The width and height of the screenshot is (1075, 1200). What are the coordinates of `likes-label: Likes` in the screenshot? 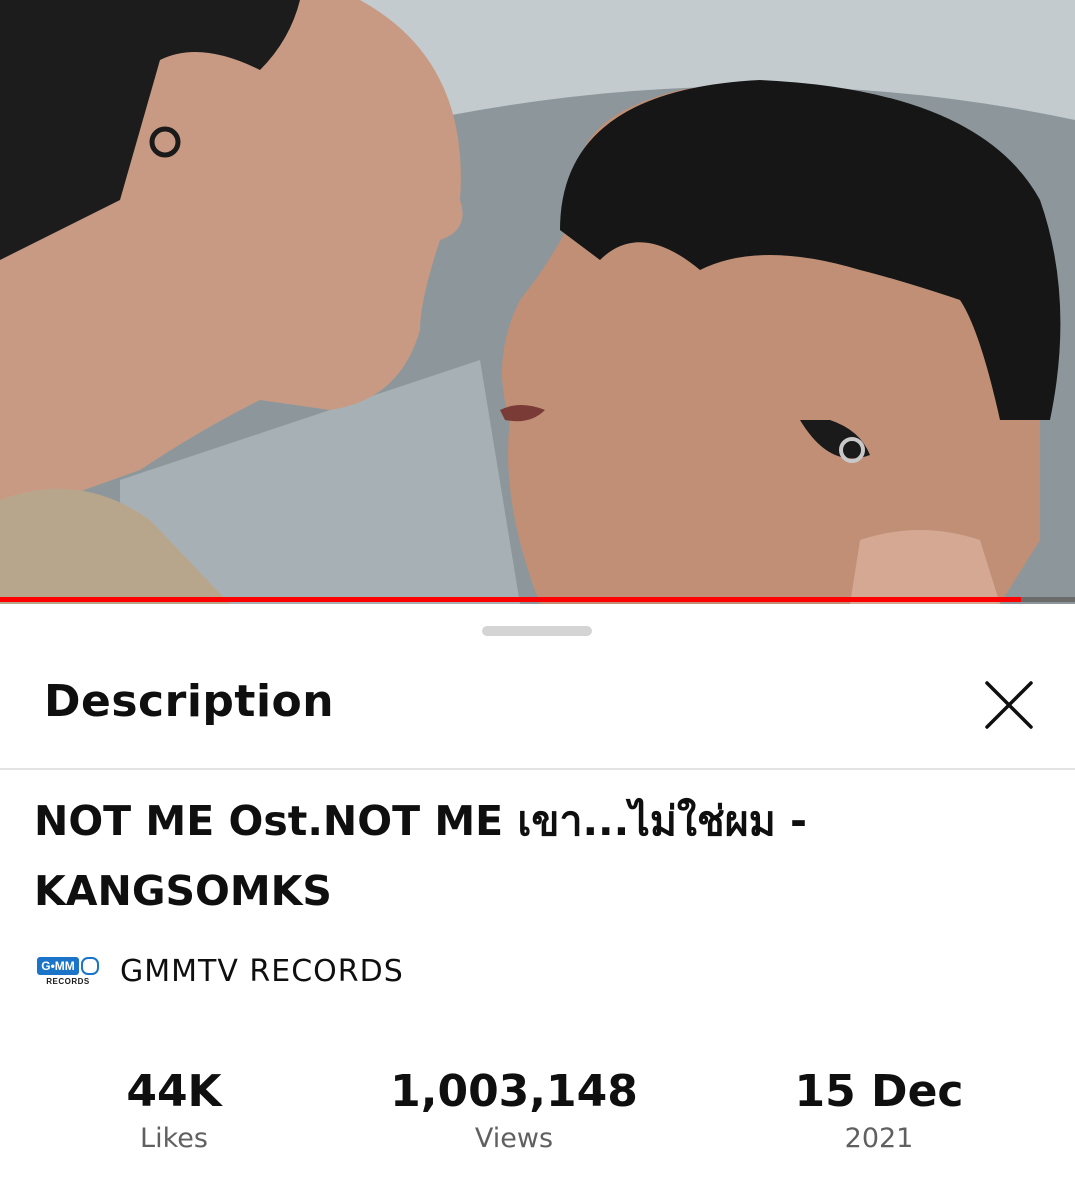 It's located at (174, 1138).